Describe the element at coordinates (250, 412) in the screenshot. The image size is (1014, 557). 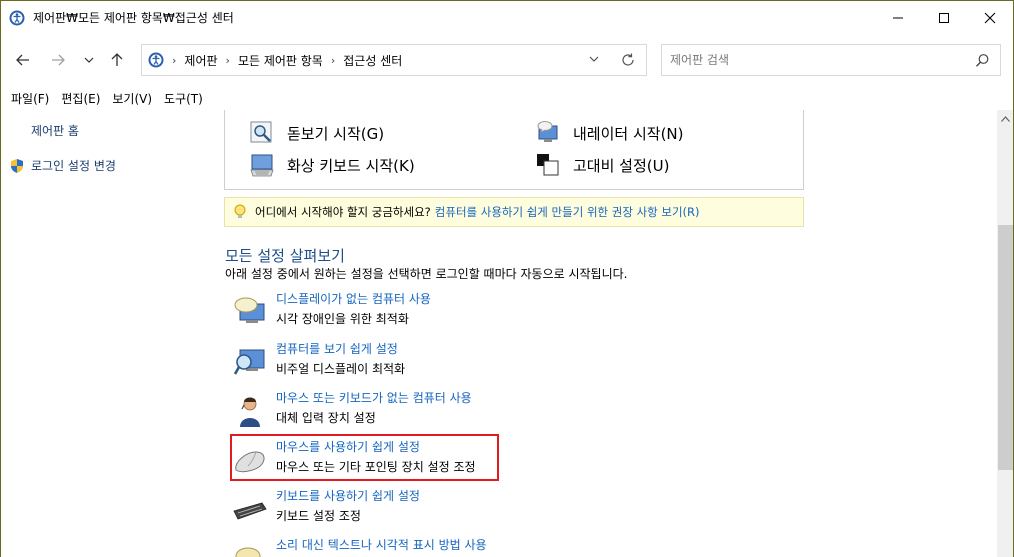
I see `person-headset-icon` at that location.